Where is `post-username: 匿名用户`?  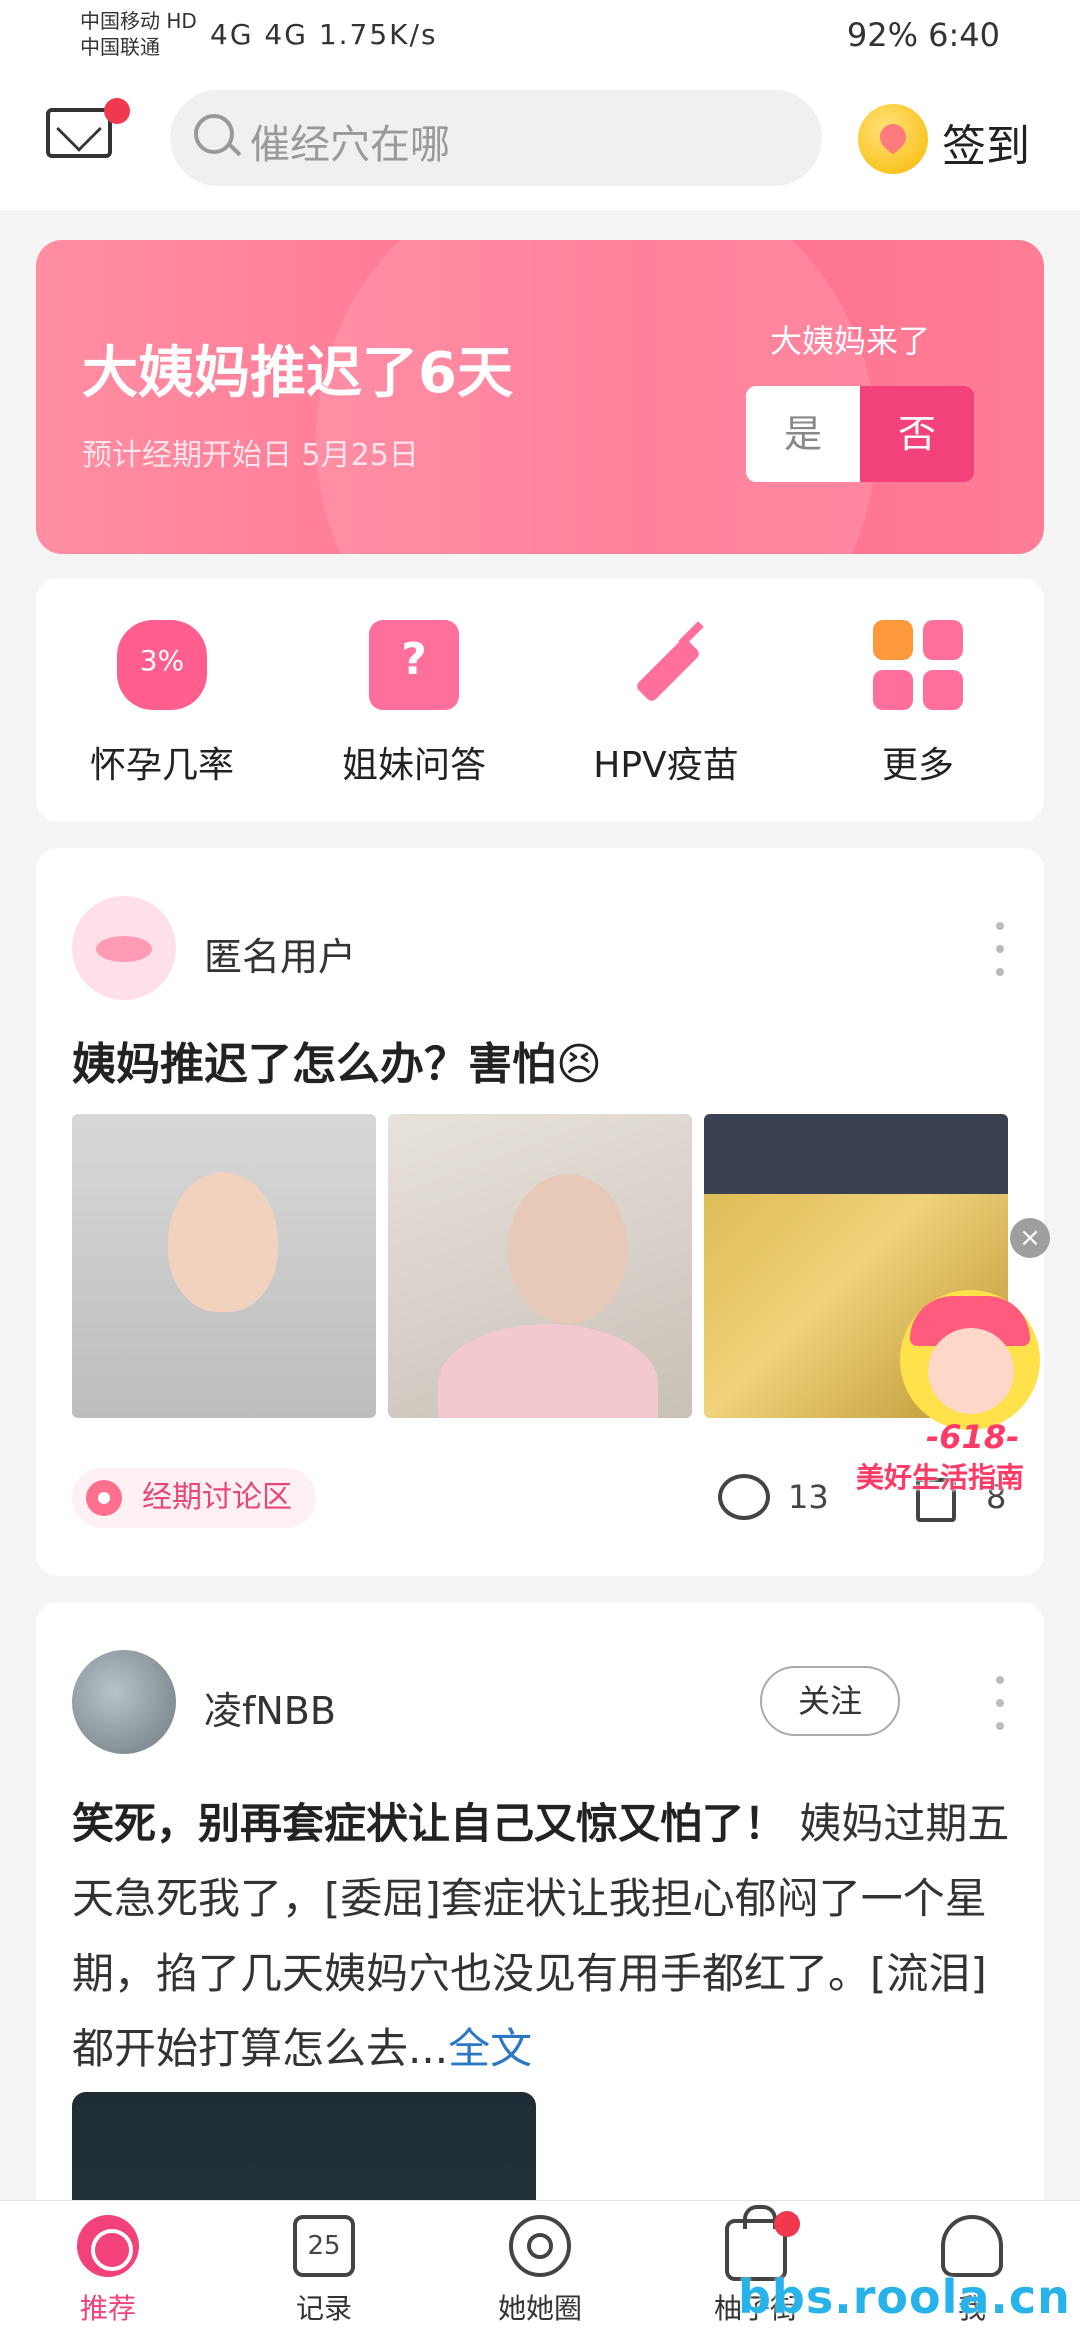
post-username: 匿名用户 is located at coordinates (280, 953).